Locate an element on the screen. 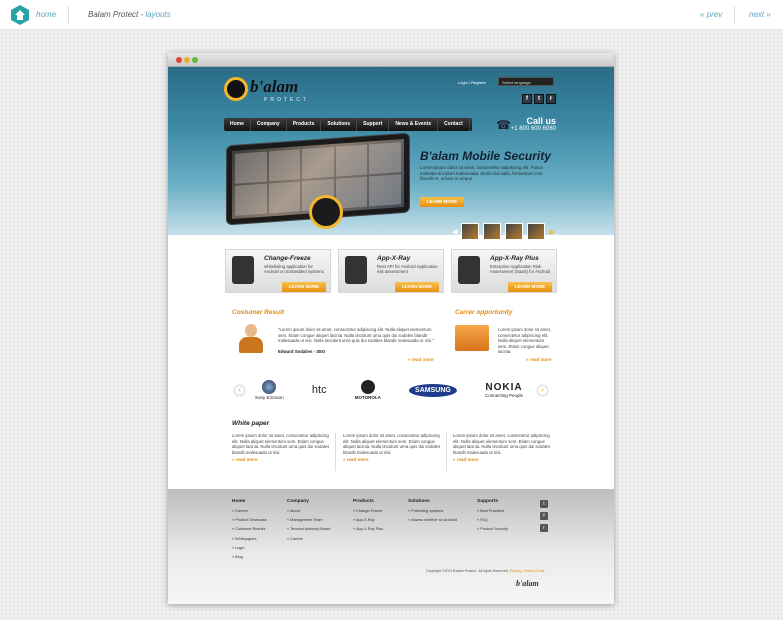 This screenshot has width=783, height=620. brand-motorola: MOTOROLA is located at coordinates (368, 390).